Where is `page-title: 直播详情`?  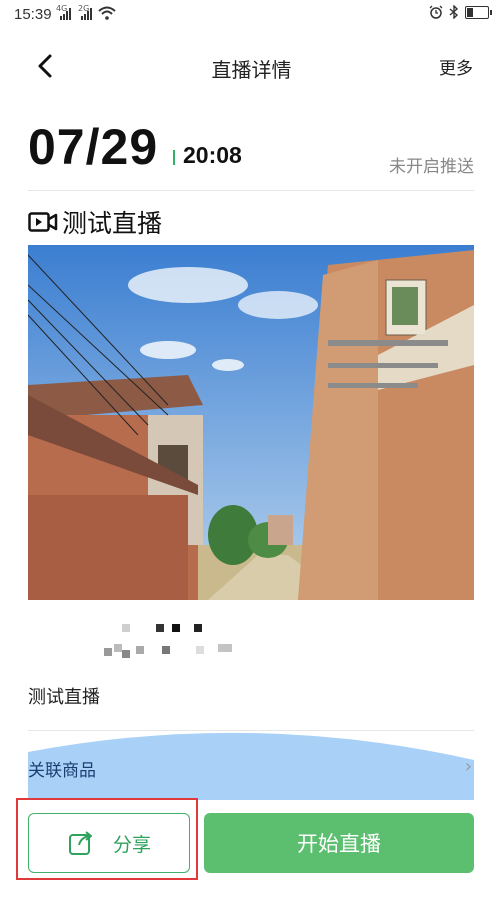 page-title: 直播详情 is located at coordinates (251, 70).